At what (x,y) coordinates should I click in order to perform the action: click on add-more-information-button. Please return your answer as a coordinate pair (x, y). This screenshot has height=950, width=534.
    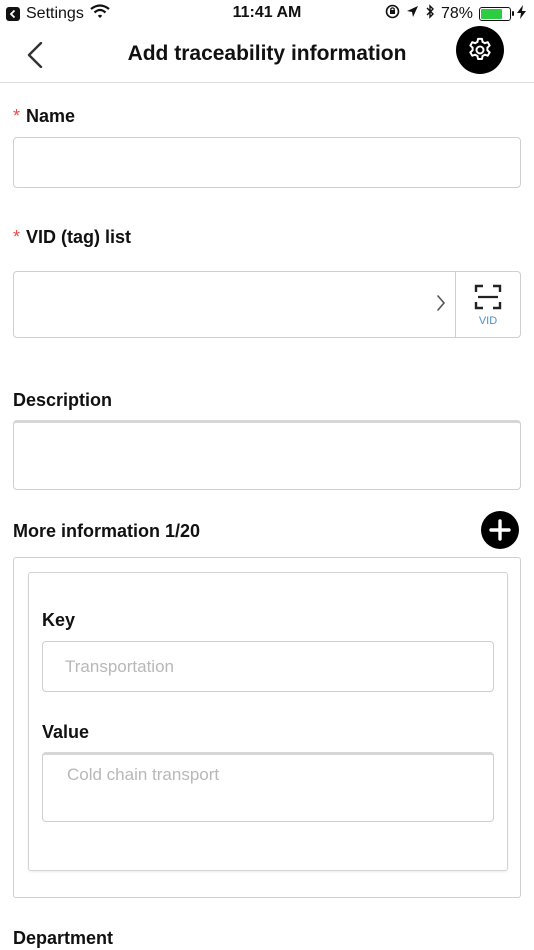
    Looking at the image, I should click on (500, 530).